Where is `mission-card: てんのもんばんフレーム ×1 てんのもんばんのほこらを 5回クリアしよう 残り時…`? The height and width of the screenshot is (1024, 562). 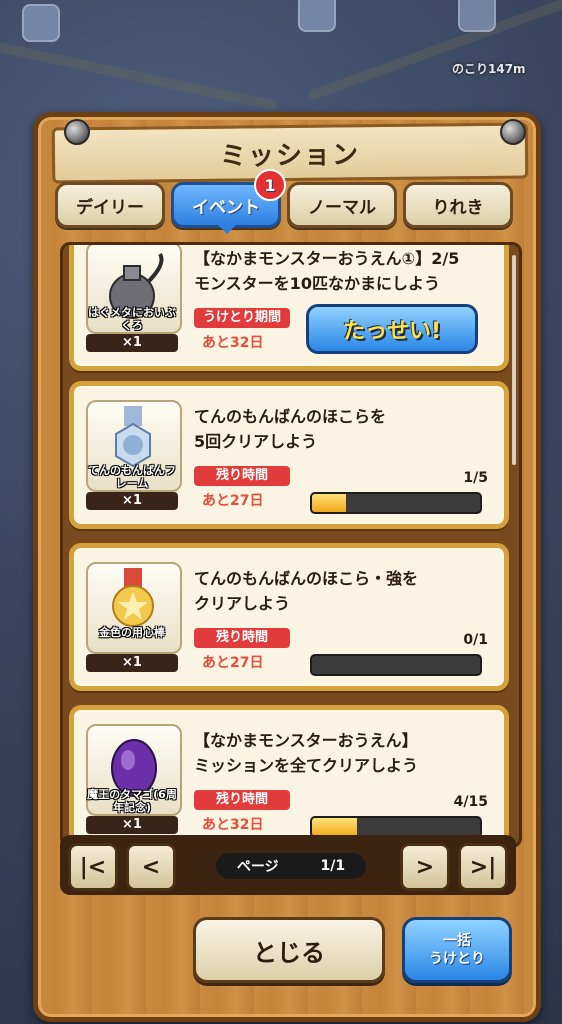 mission-card: てんのもんばんフレーム ×1 てんのもんばんのほこらを 5回クリアしよう 残り時… is located at coordinates (289, 455).